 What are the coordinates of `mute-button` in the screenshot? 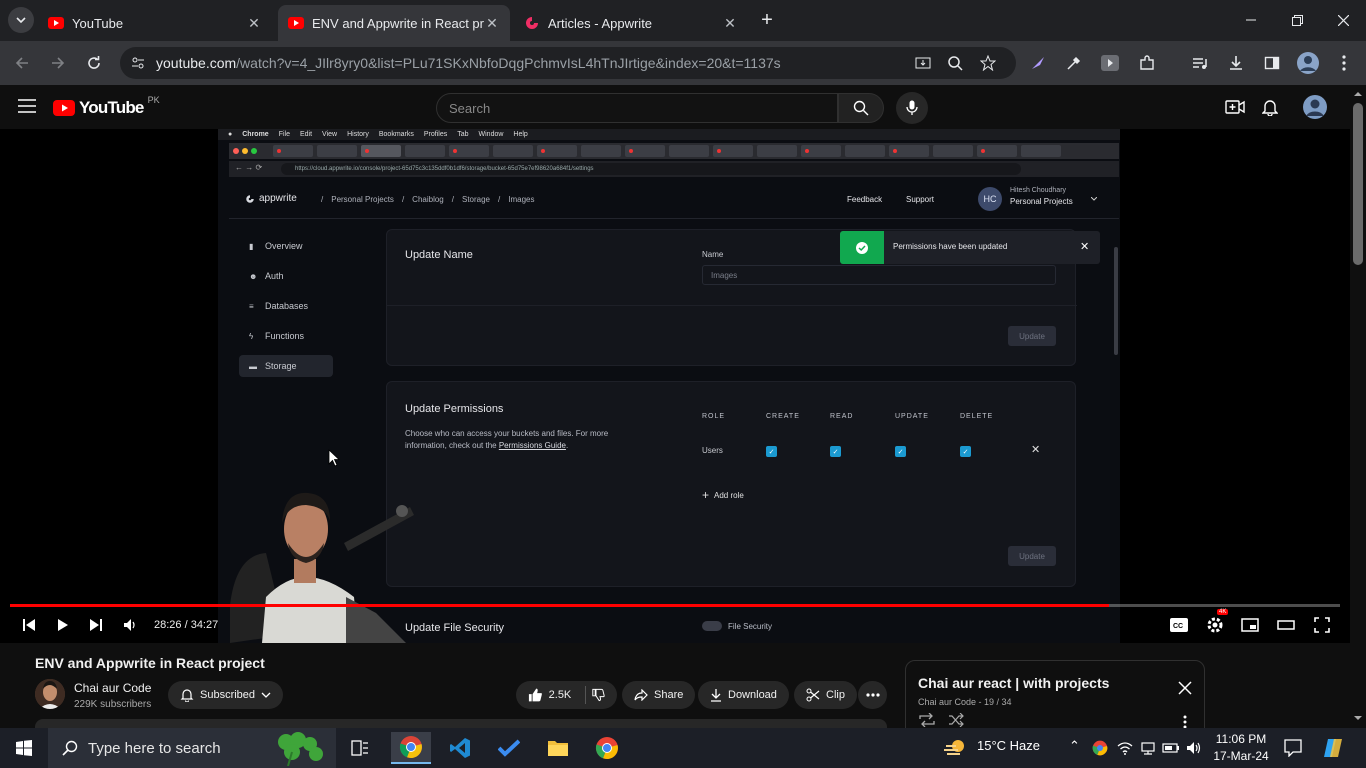 It's located at (130, 625).